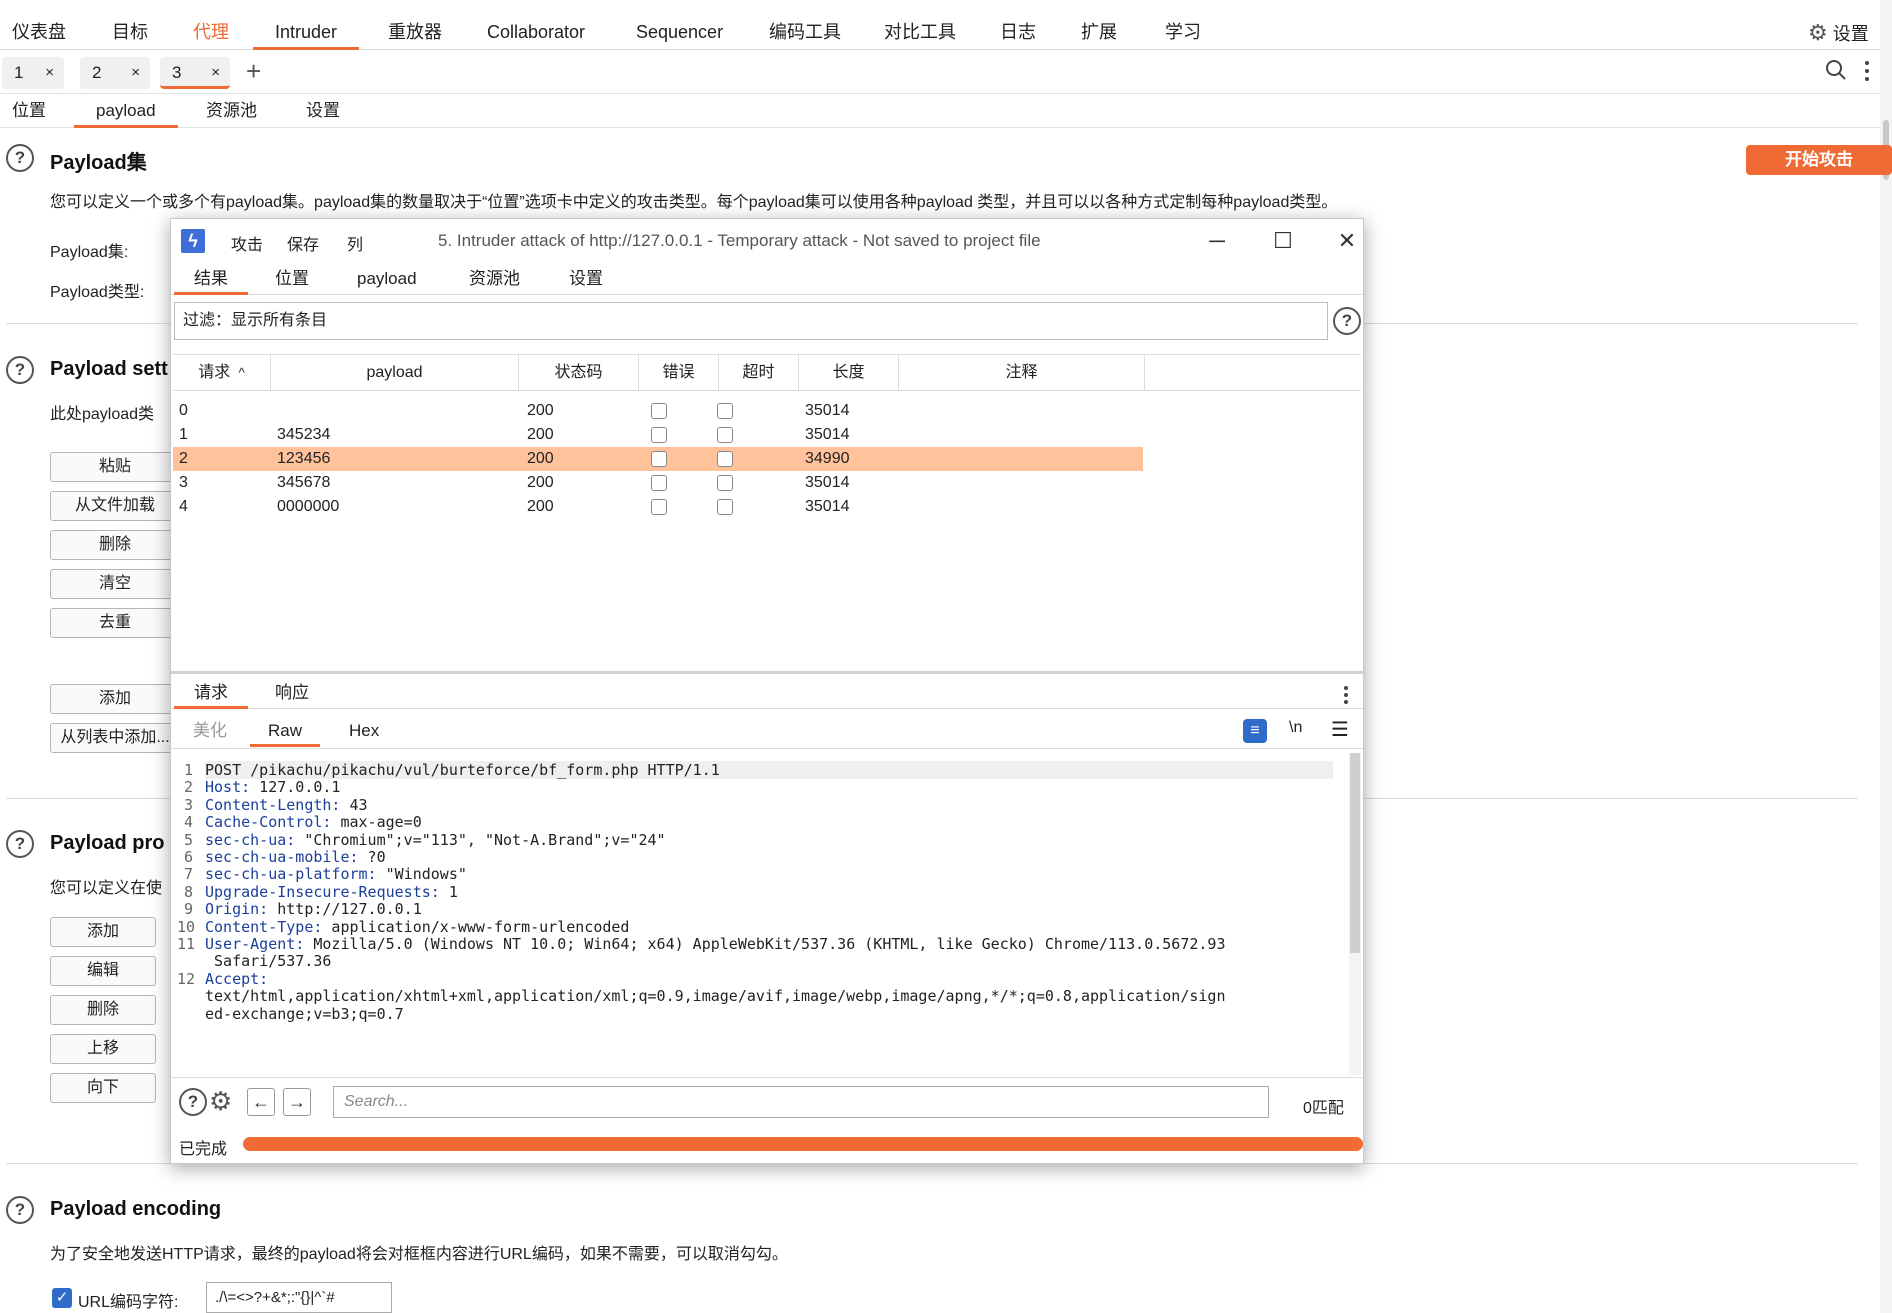  I want to click on add-tab-icon: +, so click(253, 71).